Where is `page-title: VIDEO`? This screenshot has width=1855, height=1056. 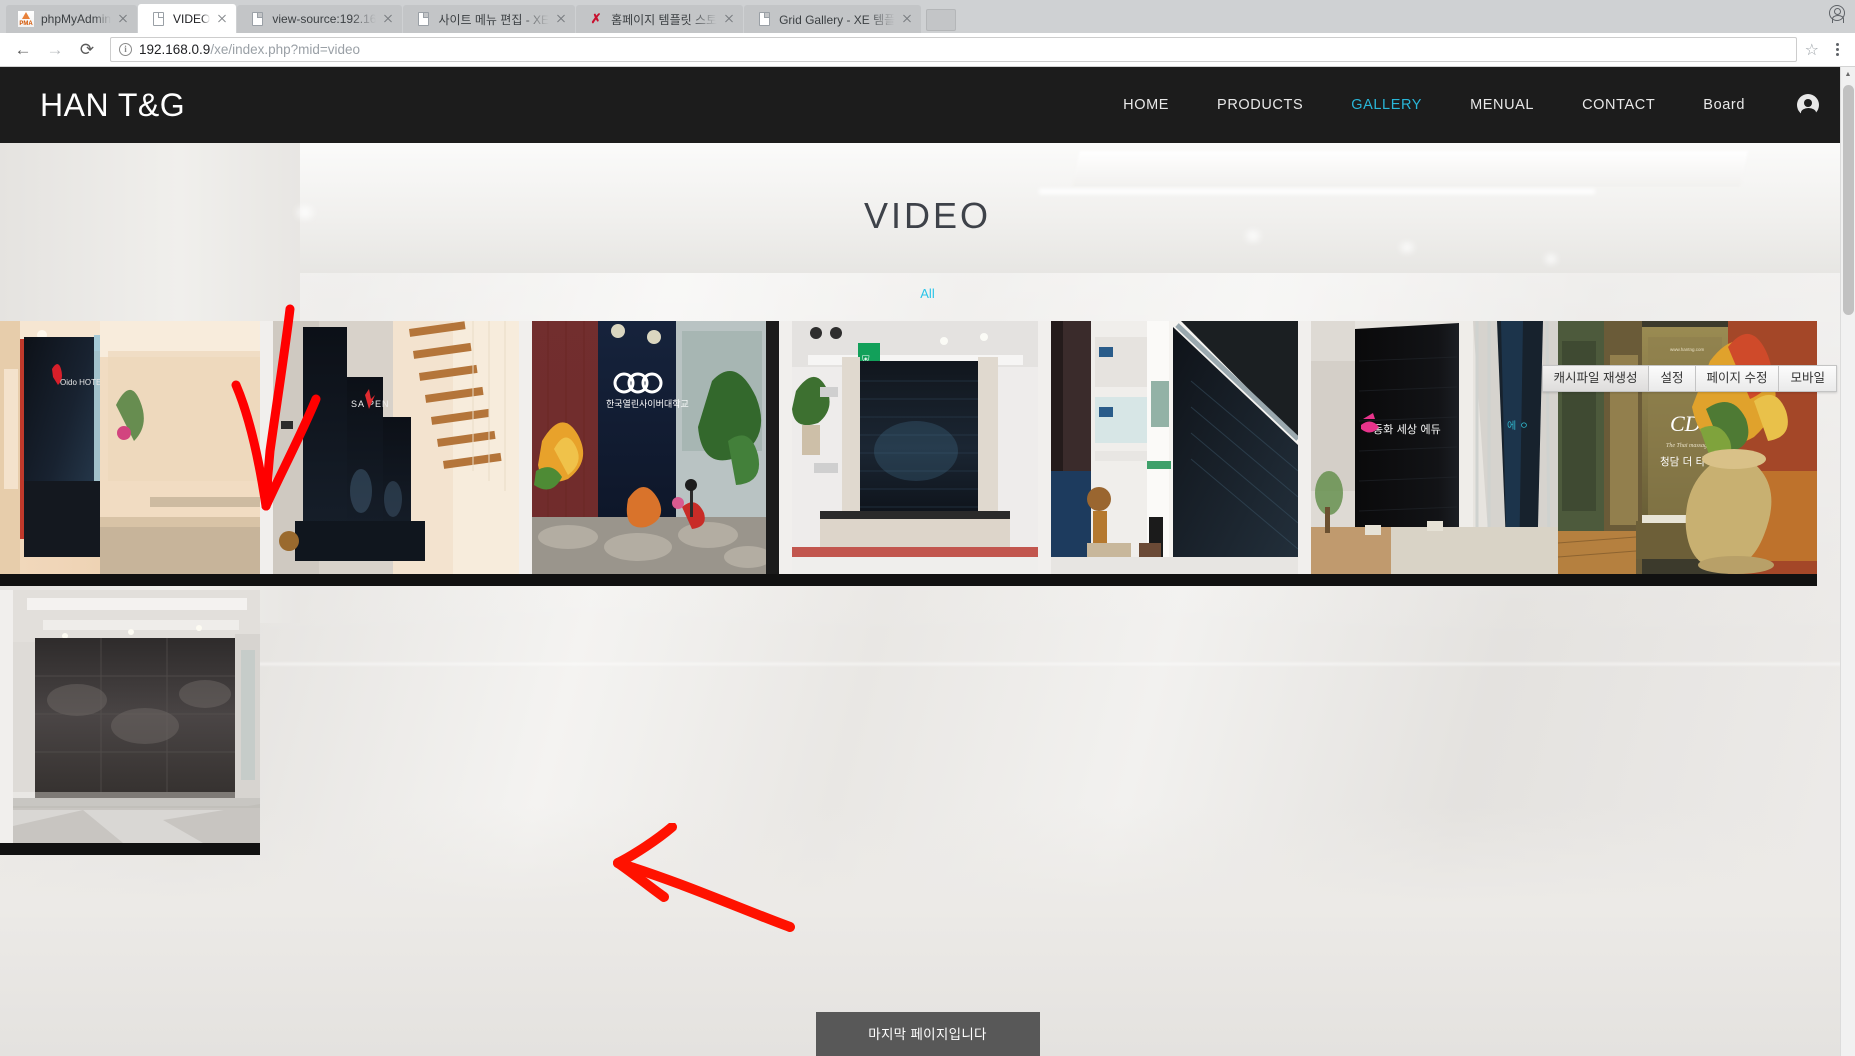 page-title: VIDEO is located at coordinates (927, 215).